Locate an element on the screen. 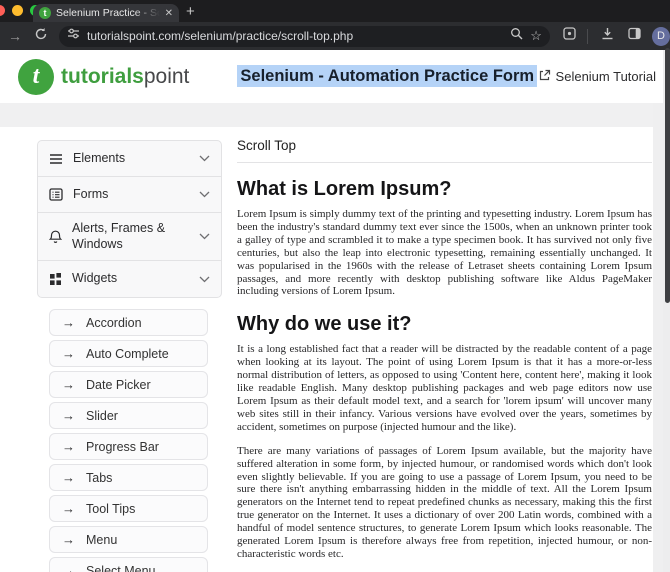 Image resolution: width=670 pixels, height=572 pixels. page-title: Selenium - Automation Practice Form is located at coordinates (387, 76).